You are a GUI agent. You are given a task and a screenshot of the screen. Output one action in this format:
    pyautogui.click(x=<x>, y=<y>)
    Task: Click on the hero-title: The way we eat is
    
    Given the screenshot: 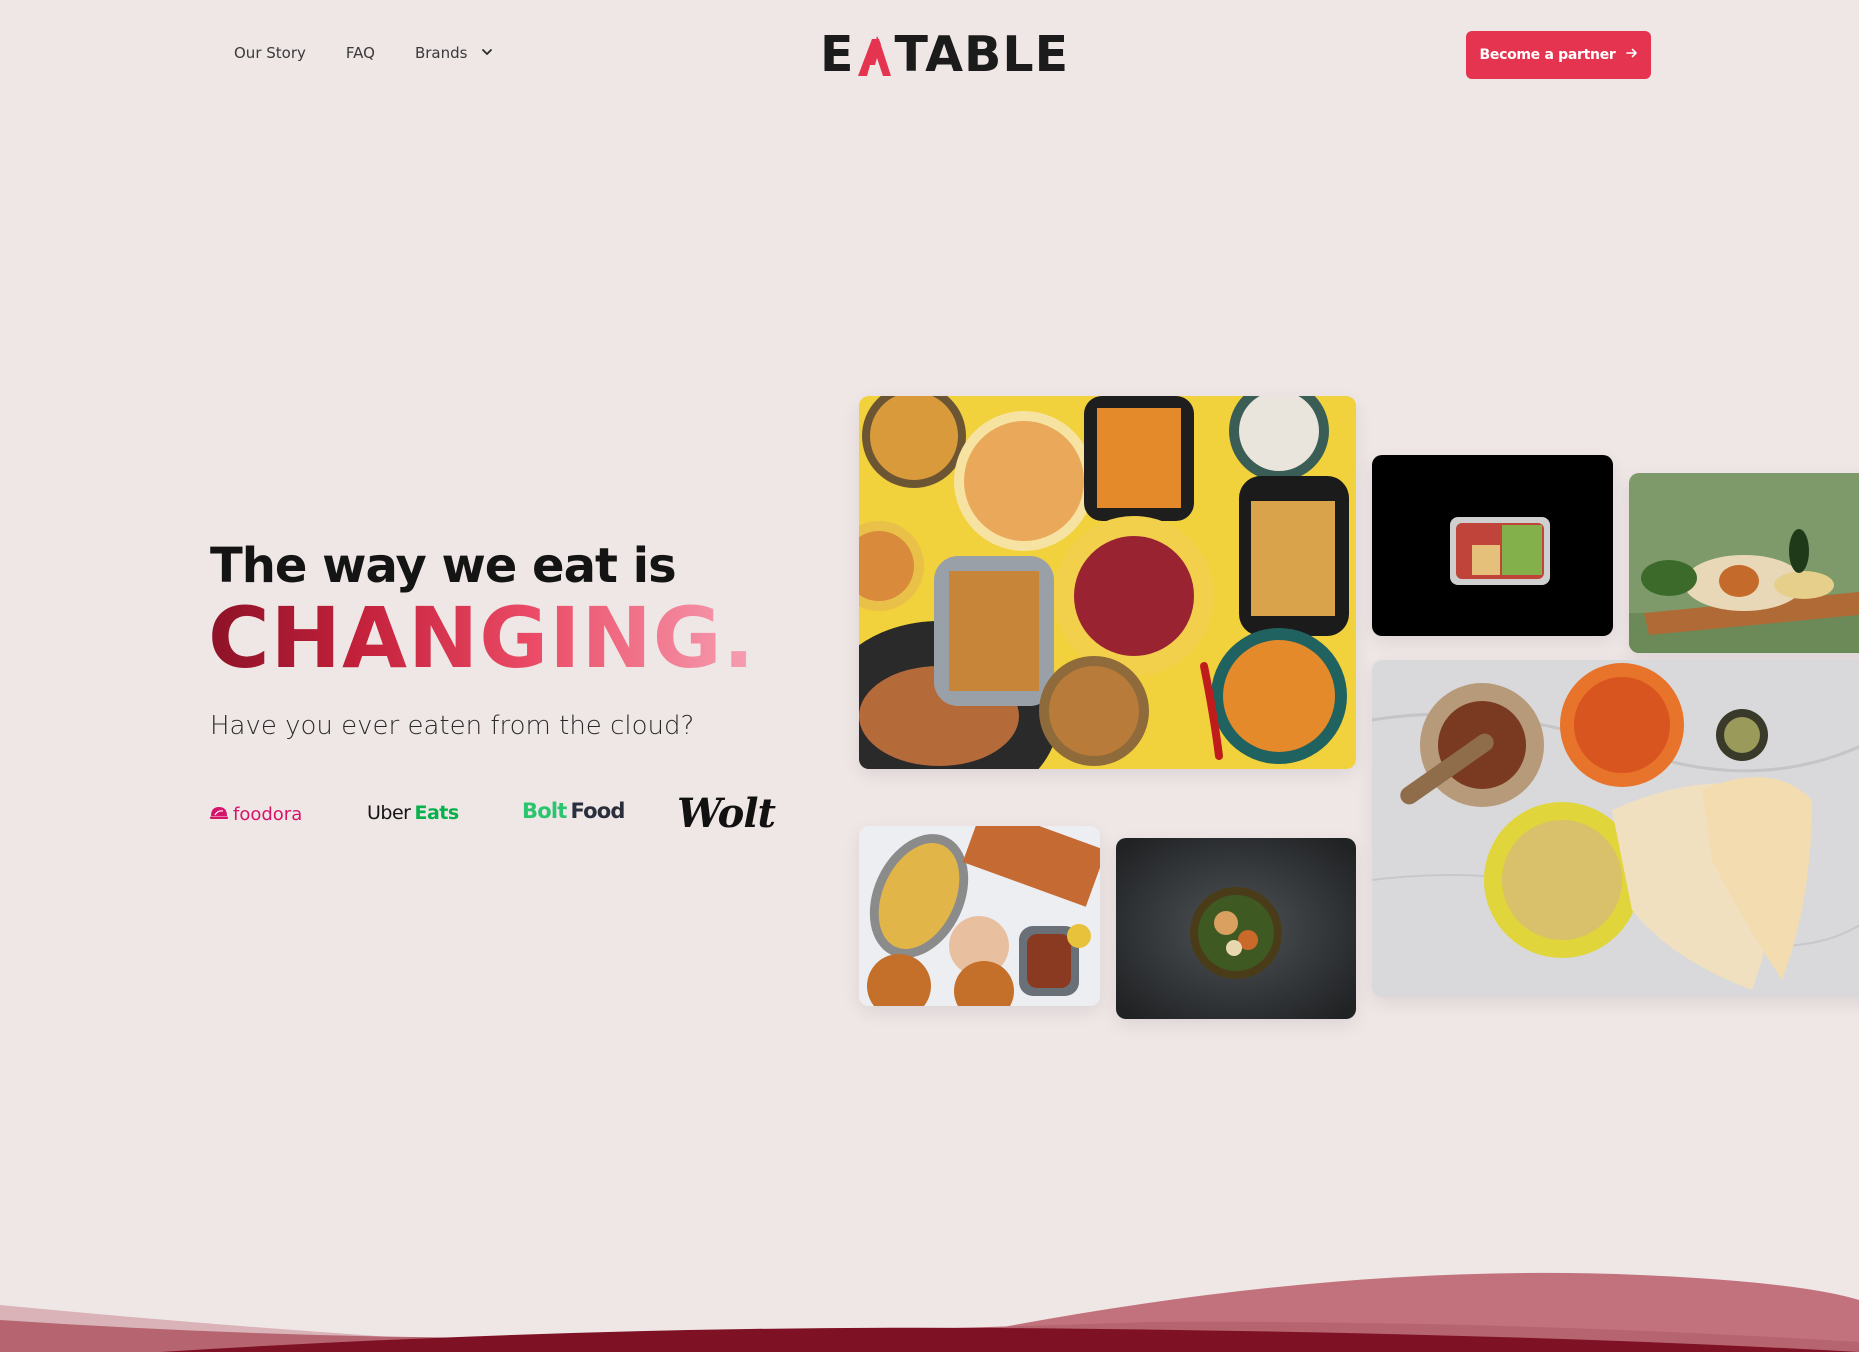 What is the action you would take?
    pyautogui.click(x=443, y=566)
    